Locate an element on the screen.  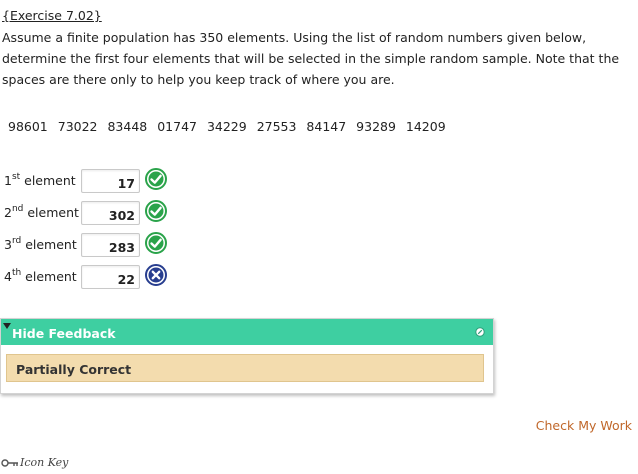
feedback-options-icon is located at coordinates (480, 332).